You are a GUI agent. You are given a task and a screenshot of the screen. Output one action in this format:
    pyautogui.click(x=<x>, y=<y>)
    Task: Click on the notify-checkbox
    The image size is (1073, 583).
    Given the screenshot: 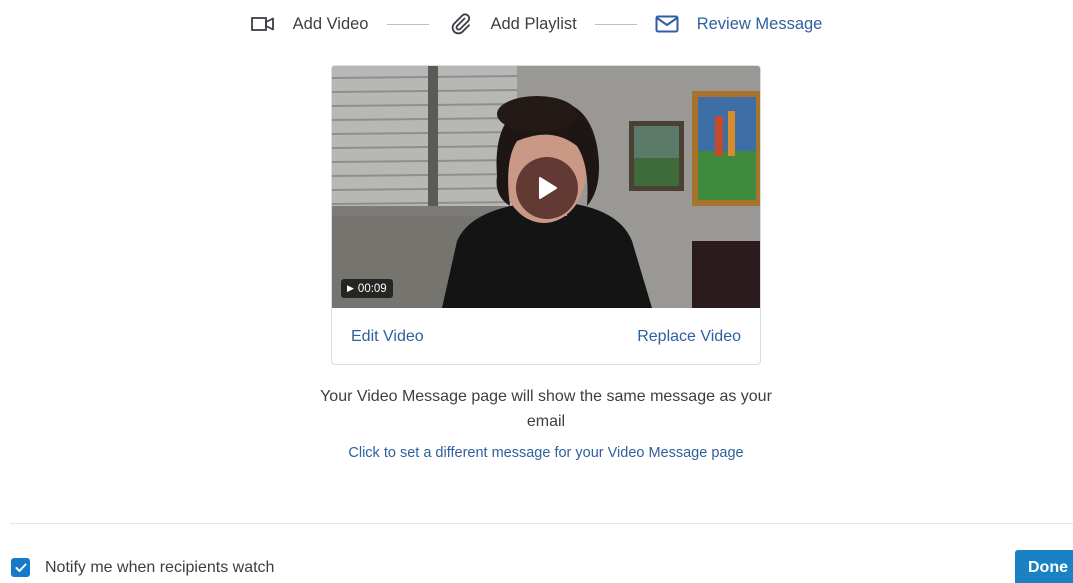 What is the action you would take?
    pyautogui.click(x=20, y=567)
    